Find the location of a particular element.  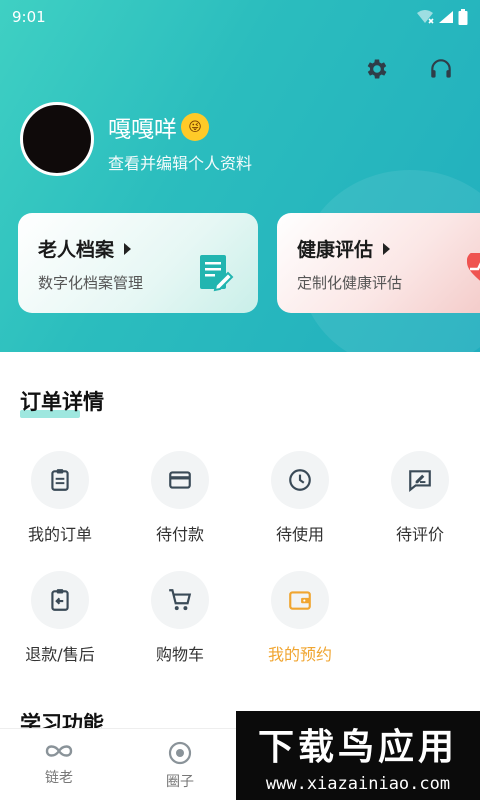

card-title: 健康评估 is located at coordinates (387, 248).